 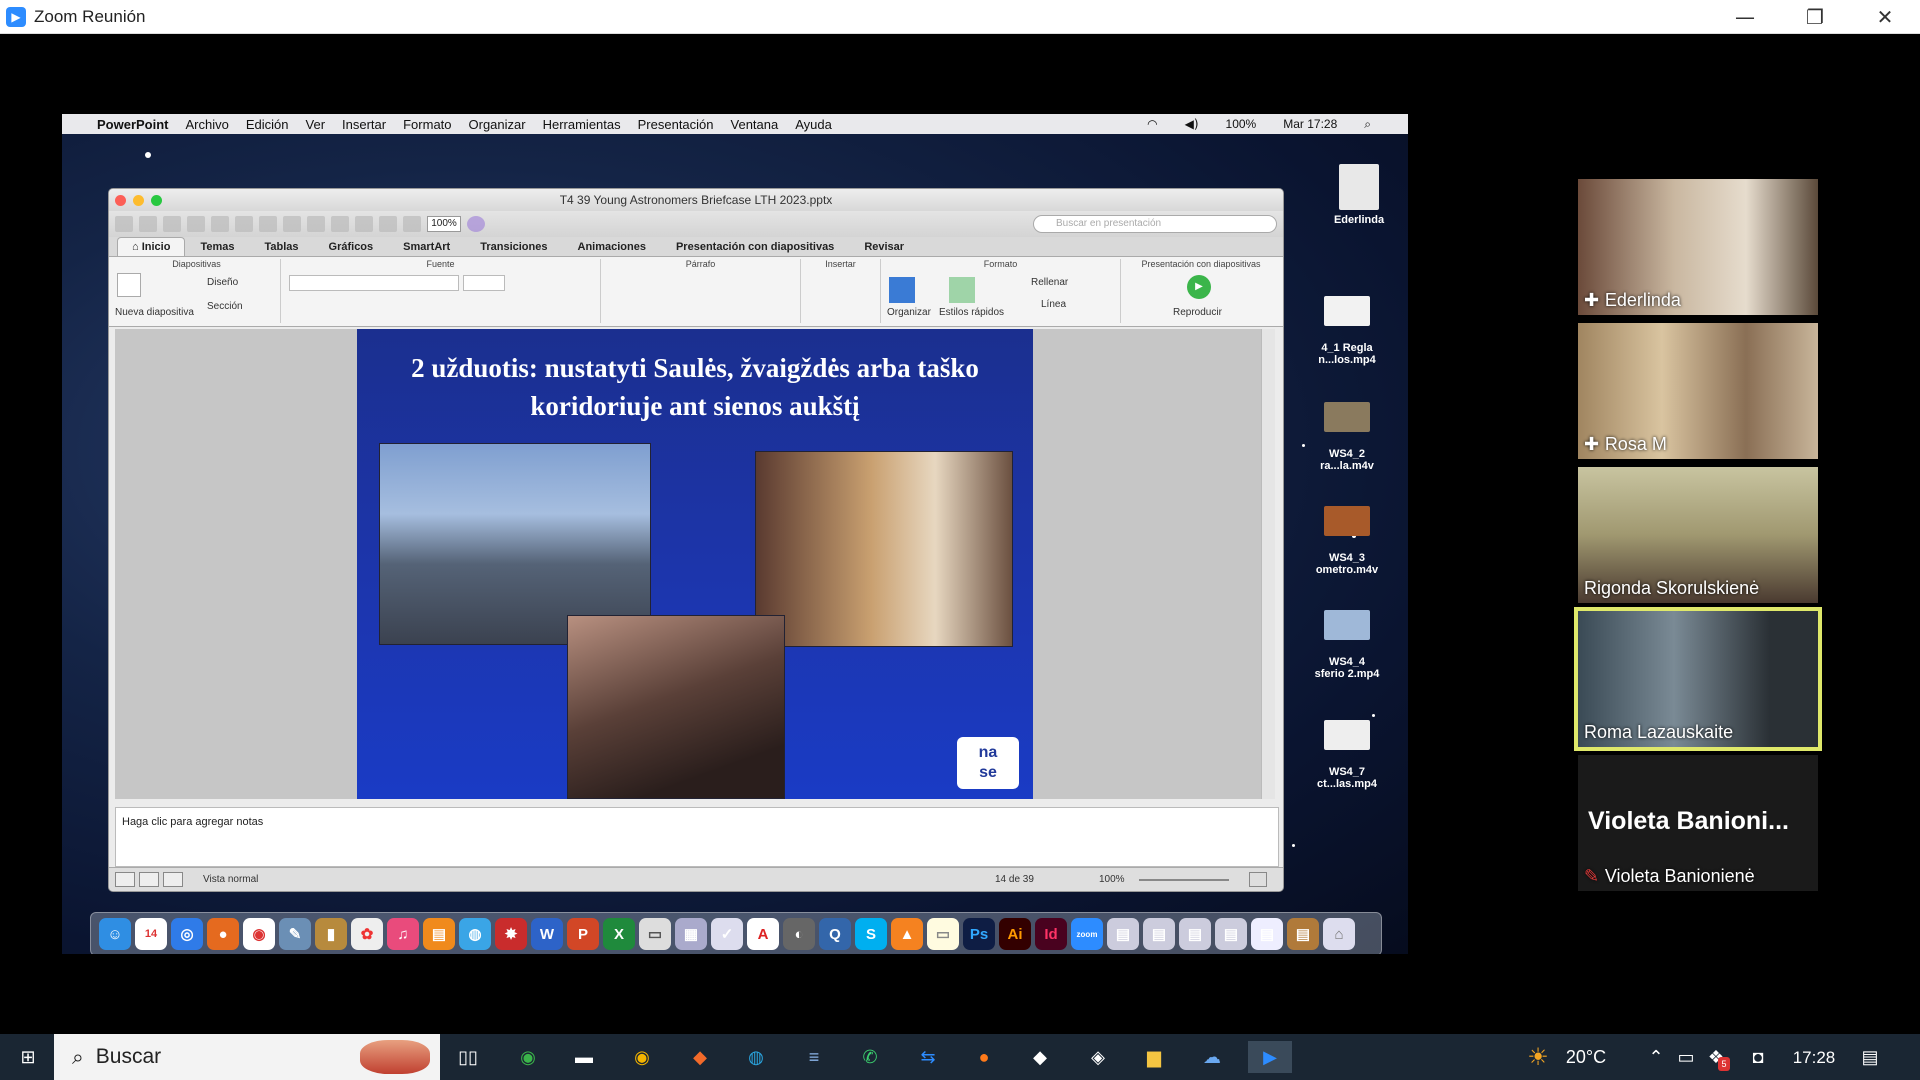 What do you see at coordinates (1155, 224) in the screenshot?
I see `ppt-search-input: Buscar en presentación` at bounding box center [1155, 224].